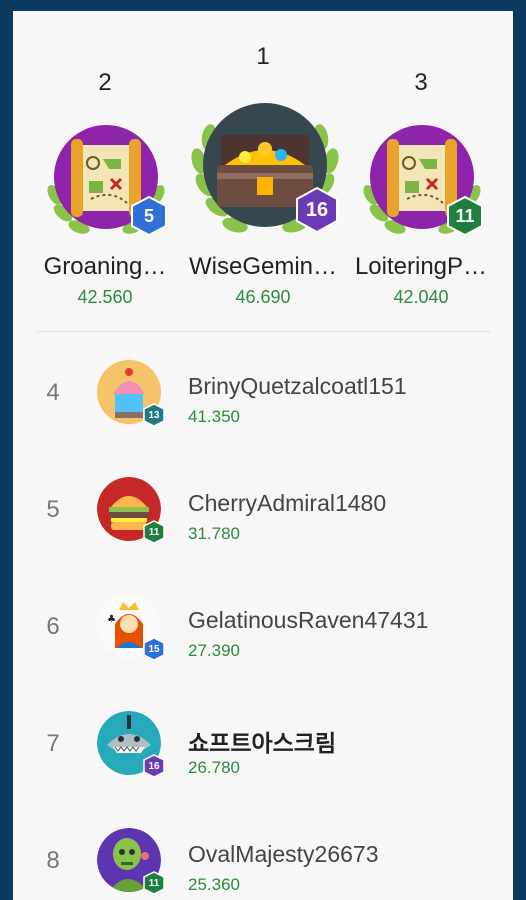 This screenshot has height=900, width=526. I want to click on player-score: 41.350, so click(214, 416).